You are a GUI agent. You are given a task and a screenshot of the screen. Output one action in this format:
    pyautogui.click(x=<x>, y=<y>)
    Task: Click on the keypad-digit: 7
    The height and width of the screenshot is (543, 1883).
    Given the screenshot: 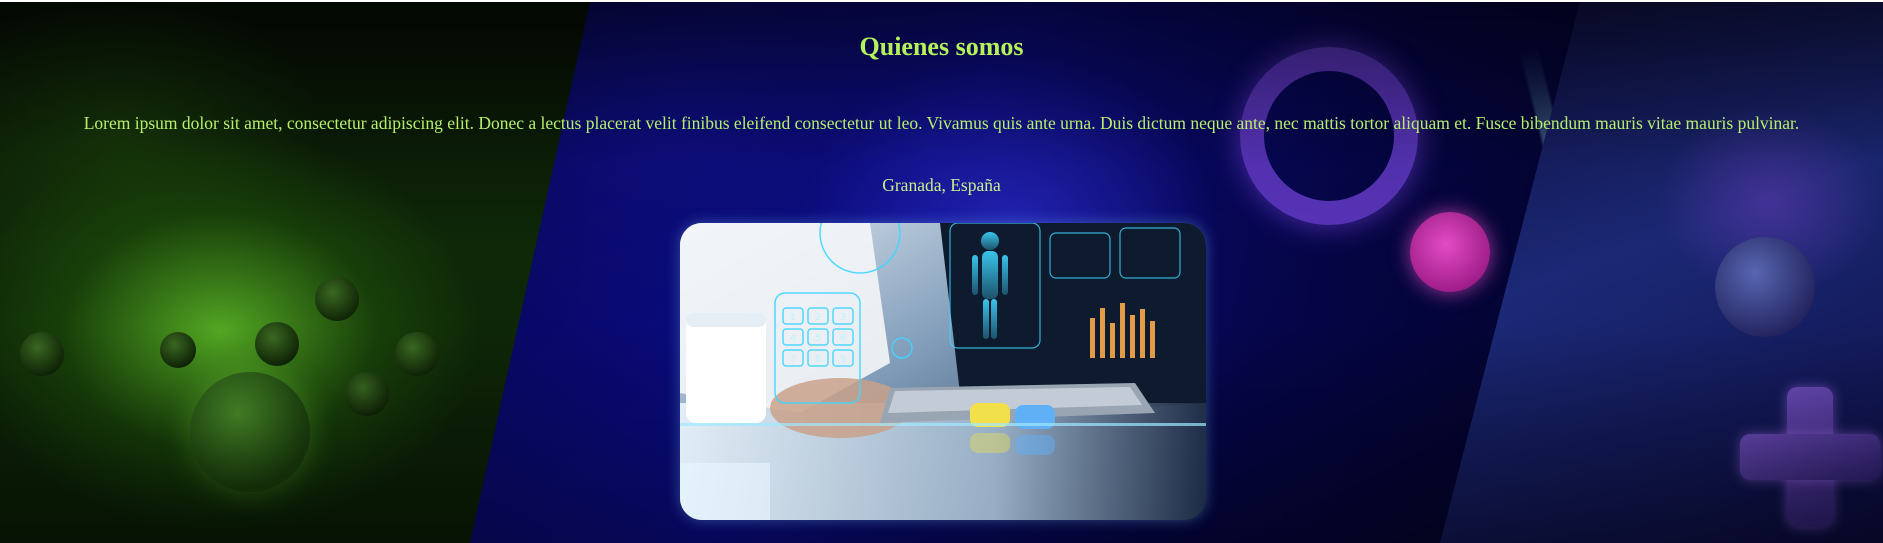 What is the action you would take?
    pyautogui.click(x=793, y=359)
    